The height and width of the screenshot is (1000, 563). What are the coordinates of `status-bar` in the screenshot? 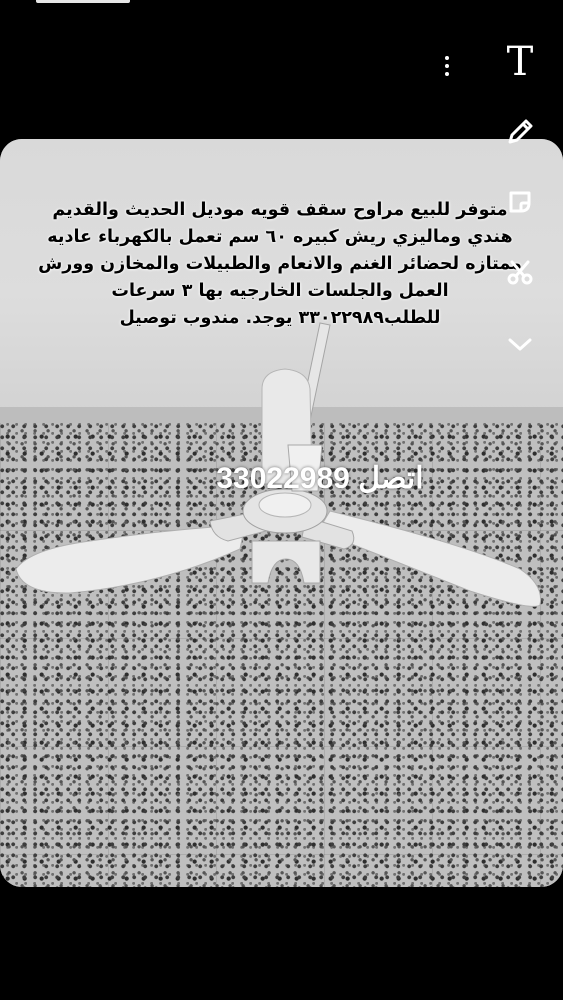 It's located at (281, 10).